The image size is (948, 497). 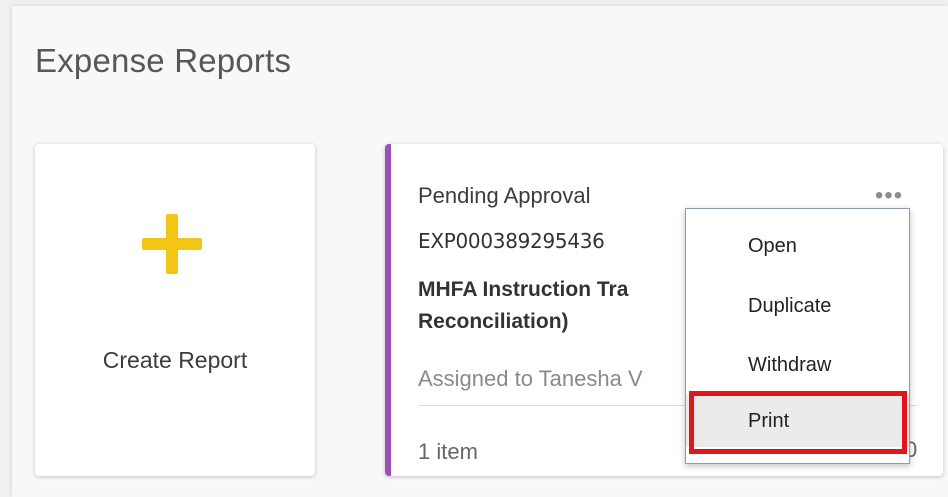 I want to click on status-accent-bar, so click(x=388, y=310).